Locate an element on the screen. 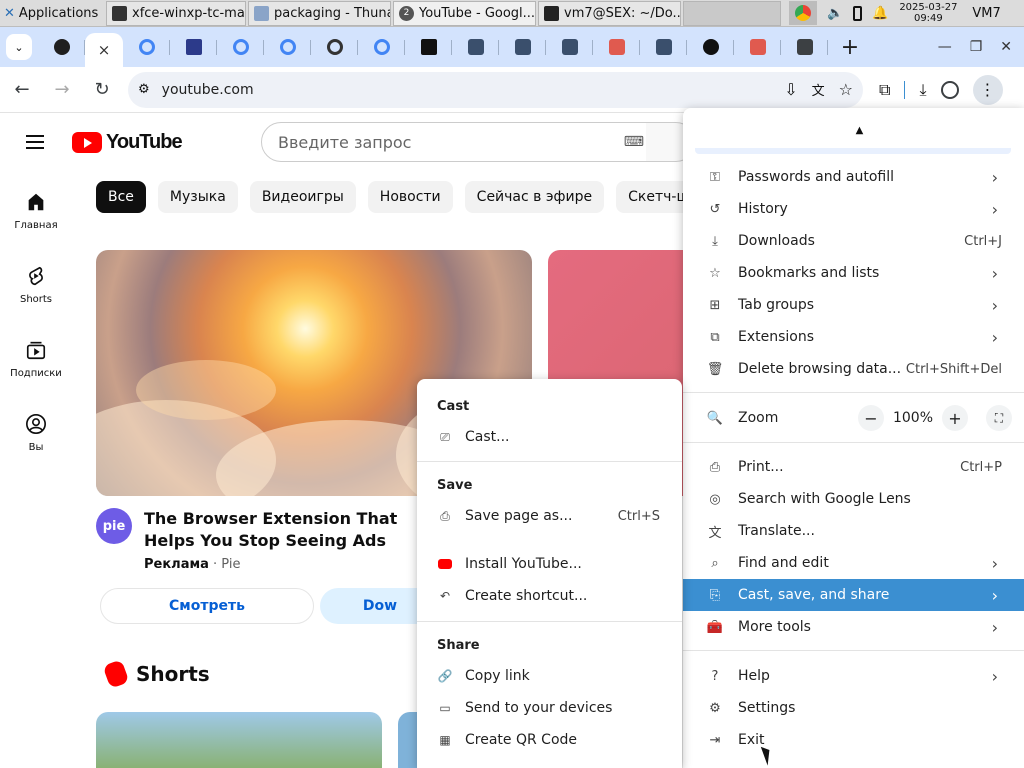  window-count-badge: 2 is located at coordinates (406, 13).